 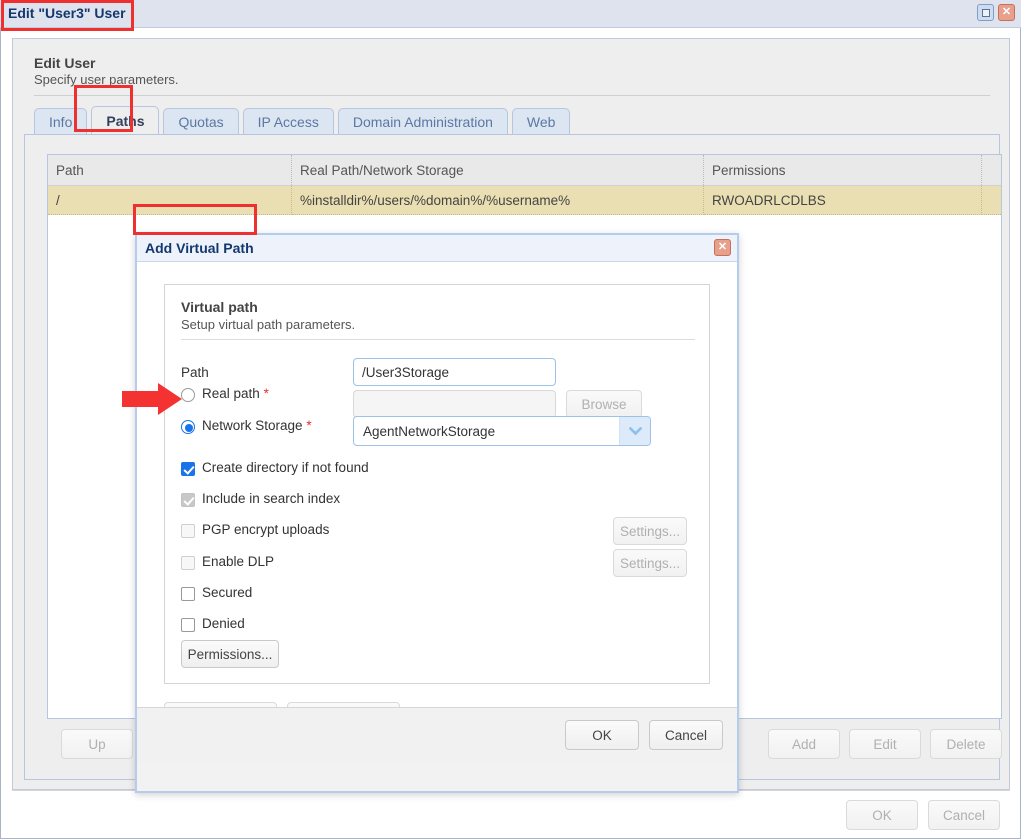 What do you see at coordinates (422, 121) in the screenshot?
I see `tab-domain-administration: Domain Administration` at bounding box center [422, 121].